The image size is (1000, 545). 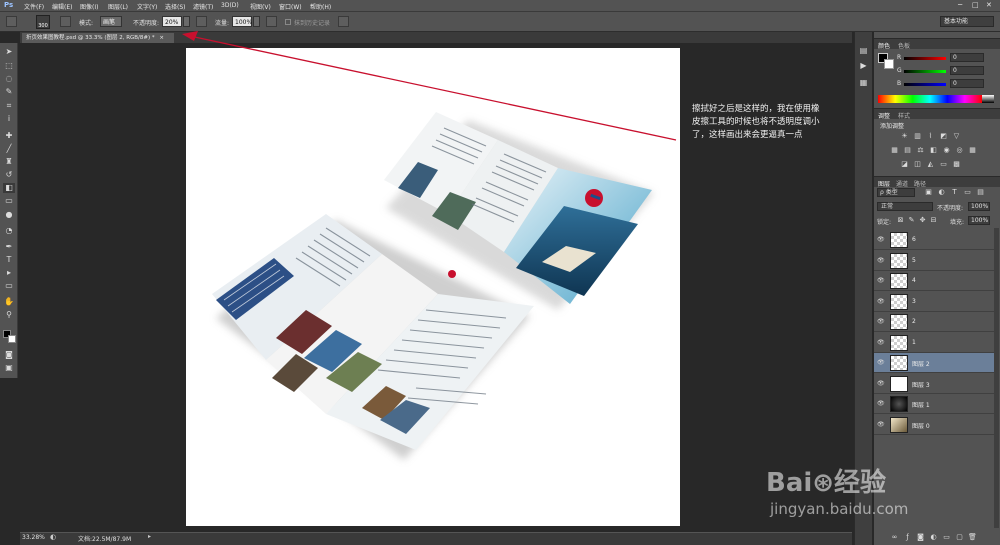 I want to click on history-panel-icon: ▤, so click(x=863, y=51).